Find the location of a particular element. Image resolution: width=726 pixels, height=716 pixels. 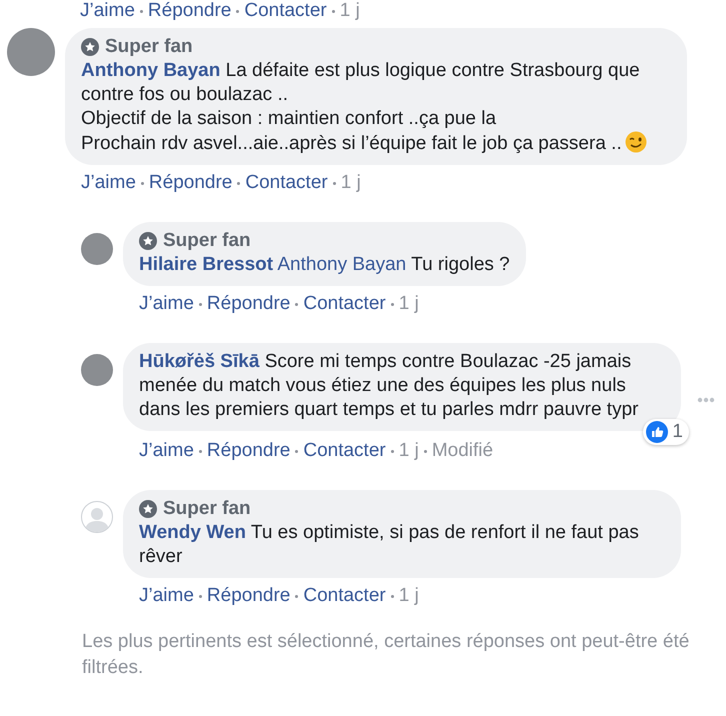

reaction-number: 1 is located at coordinates (677, 432).